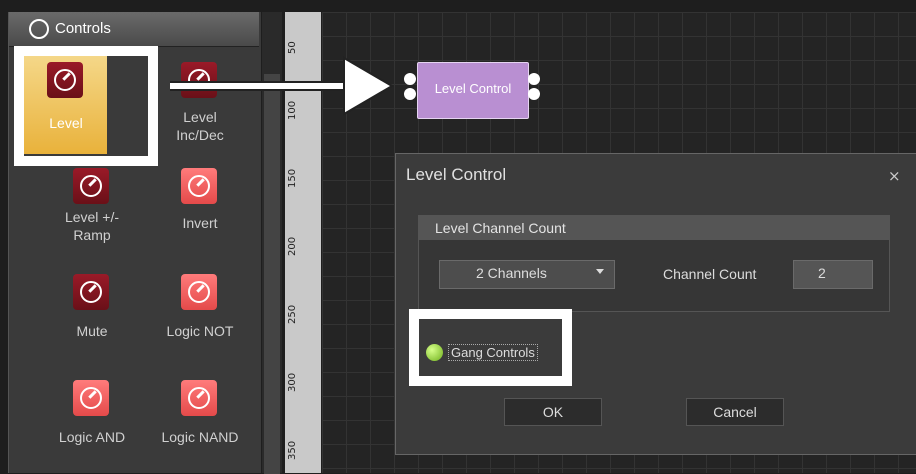  I want to click on ruler-tick-label: 200, so click(292, 246).